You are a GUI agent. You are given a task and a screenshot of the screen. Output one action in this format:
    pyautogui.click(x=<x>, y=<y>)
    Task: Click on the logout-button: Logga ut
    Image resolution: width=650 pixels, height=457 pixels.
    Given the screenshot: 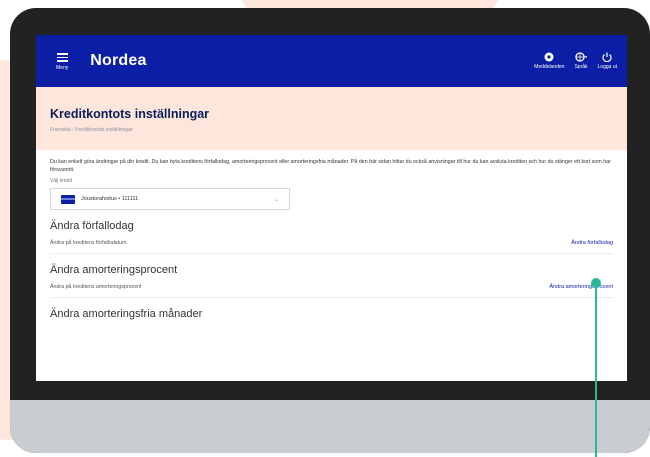 What is the action you would take?
    pyautogui.click(x=607, y=61)
    